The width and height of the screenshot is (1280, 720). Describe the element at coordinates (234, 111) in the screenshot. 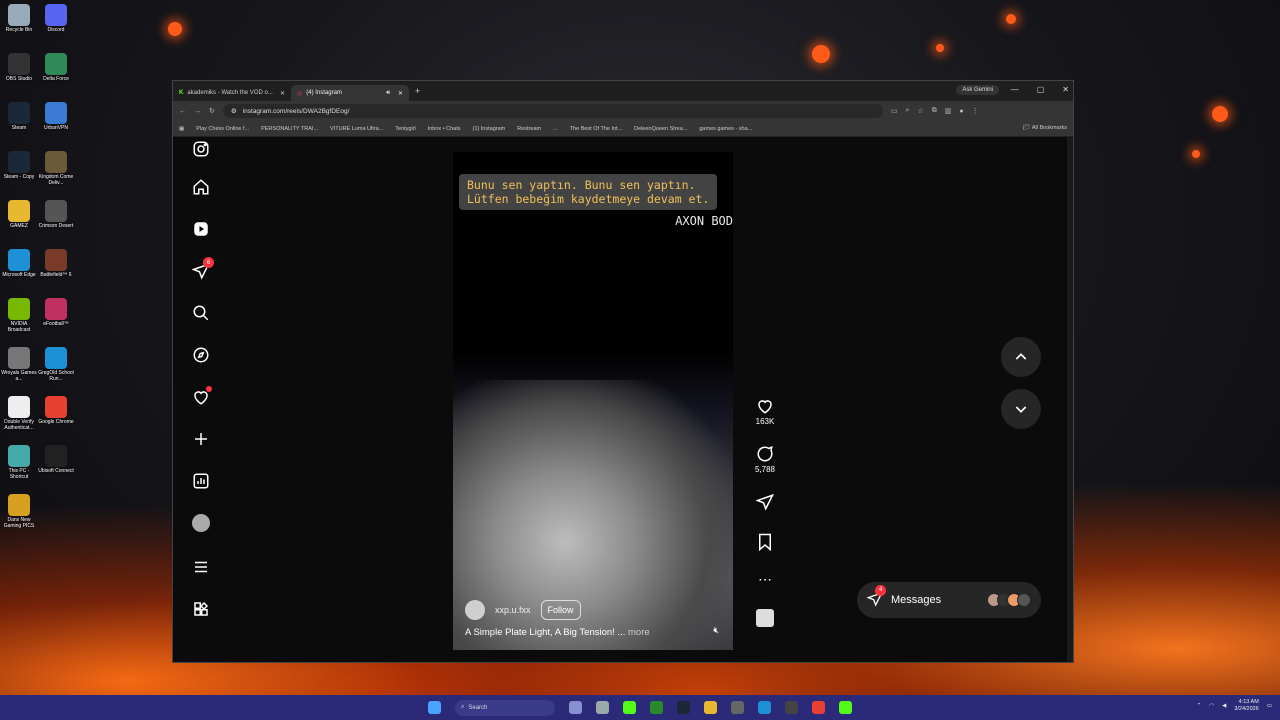

I see `site-info-icon: ⚙` at that location.